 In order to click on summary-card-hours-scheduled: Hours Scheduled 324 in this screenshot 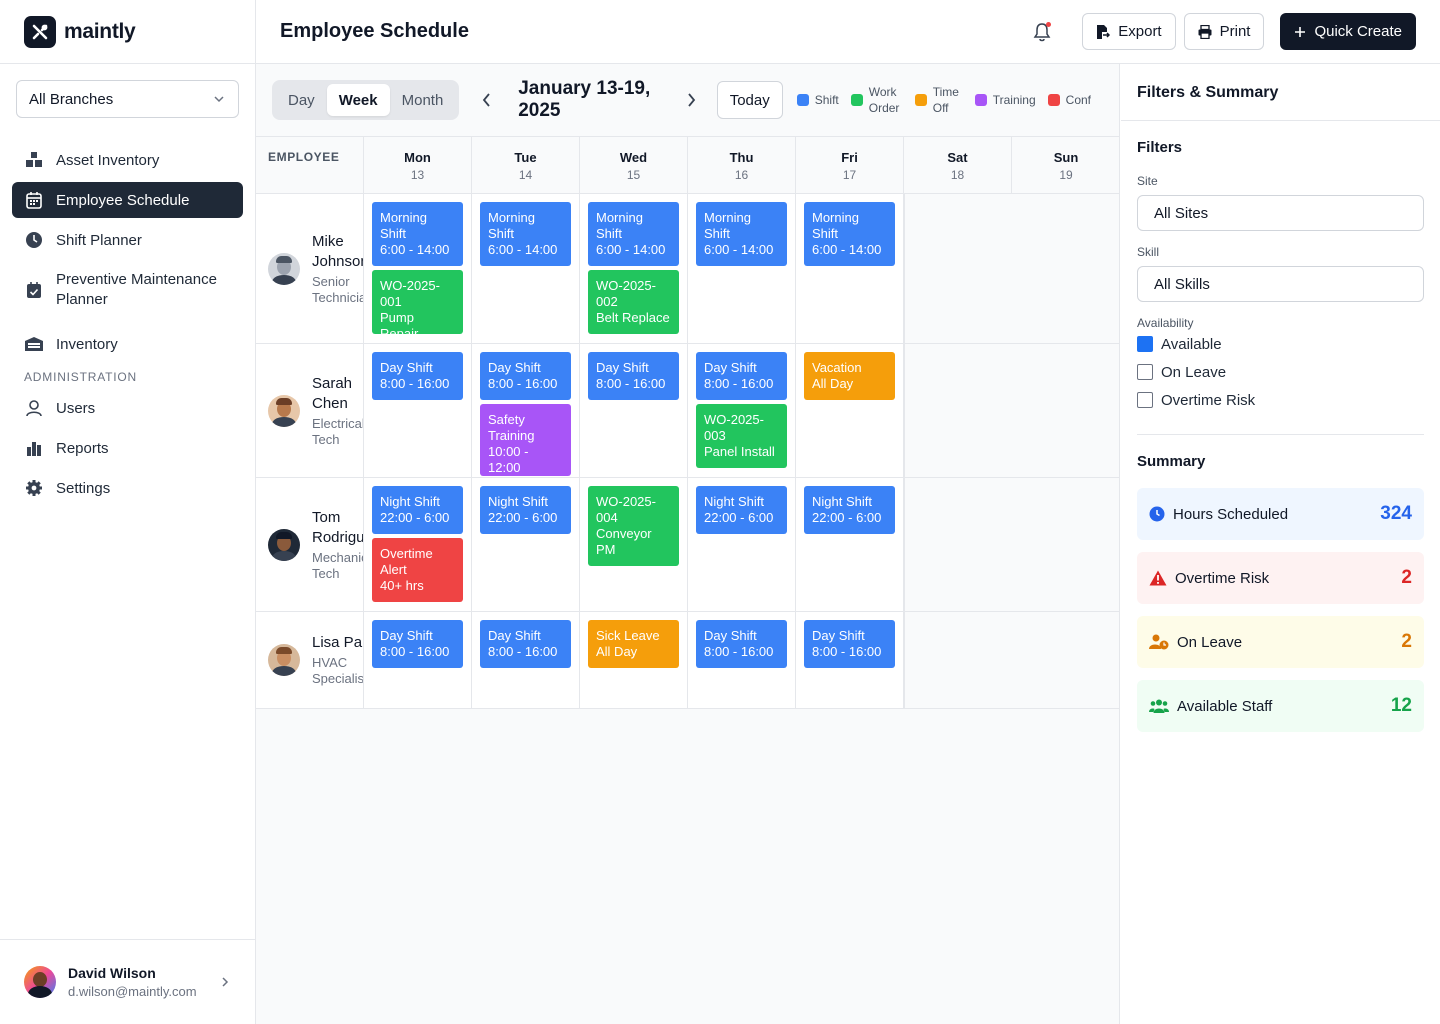, I will do `click(1280, 514)`.